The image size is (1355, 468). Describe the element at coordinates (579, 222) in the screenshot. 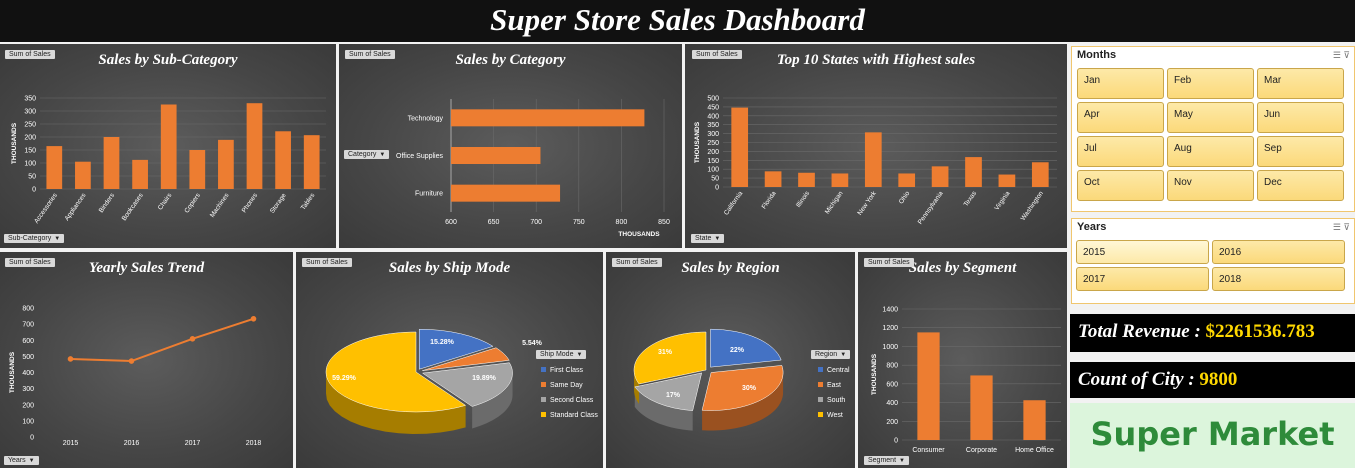

I see `x-tick-label: 750` at that location.